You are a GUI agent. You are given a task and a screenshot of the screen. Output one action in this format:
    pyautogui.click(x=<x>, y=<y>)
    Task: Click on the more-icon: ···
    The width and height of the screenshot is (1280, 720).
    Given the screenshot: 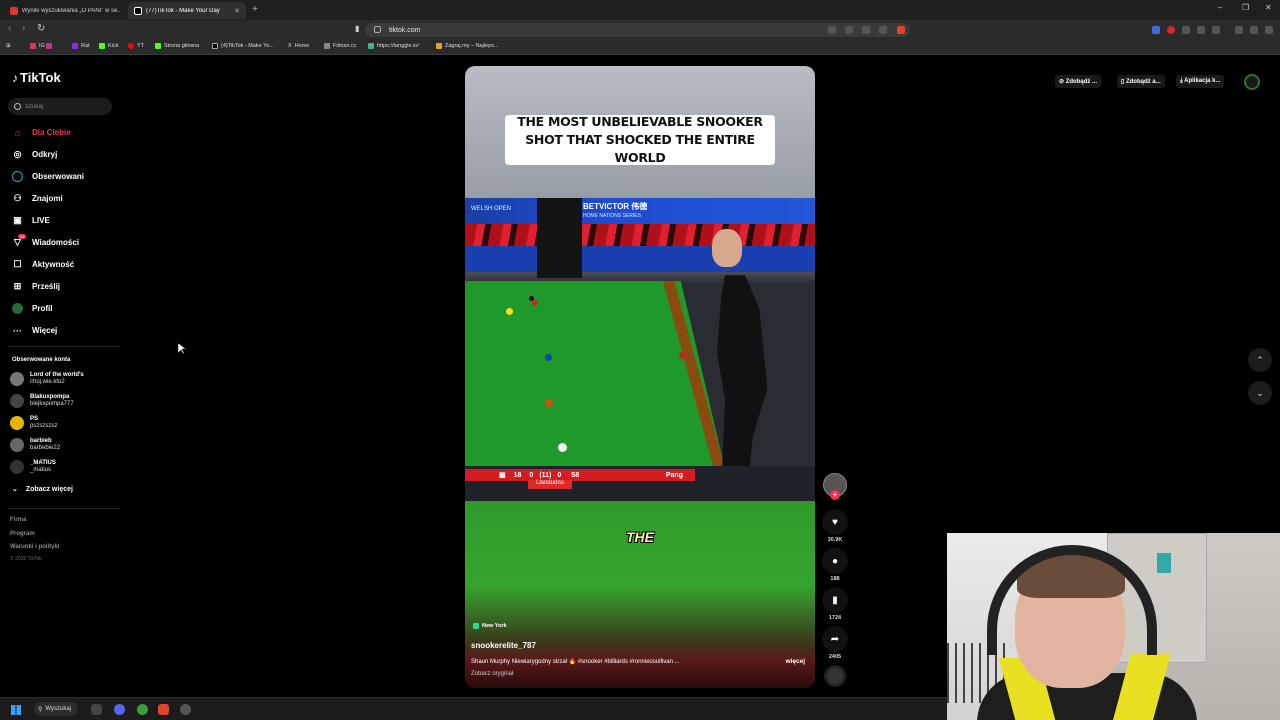 What is the action you would take?
    pyautogui.click(x=17, y=330)
    